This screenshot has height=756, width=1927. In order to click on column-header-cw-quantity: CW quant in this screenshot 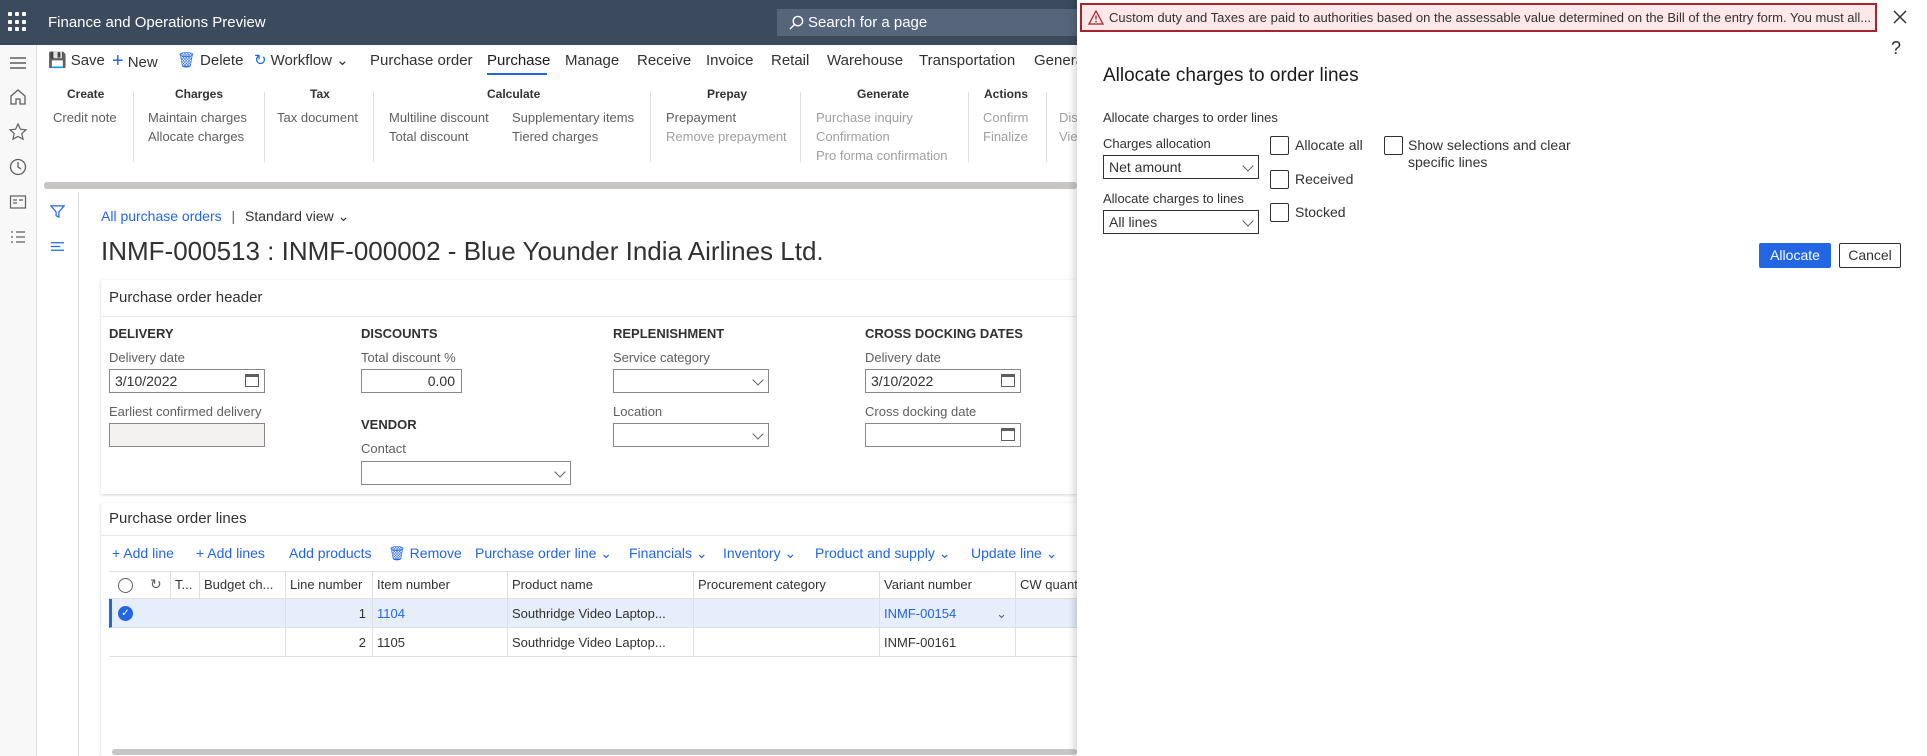, I will do `click(1046, 585)`.